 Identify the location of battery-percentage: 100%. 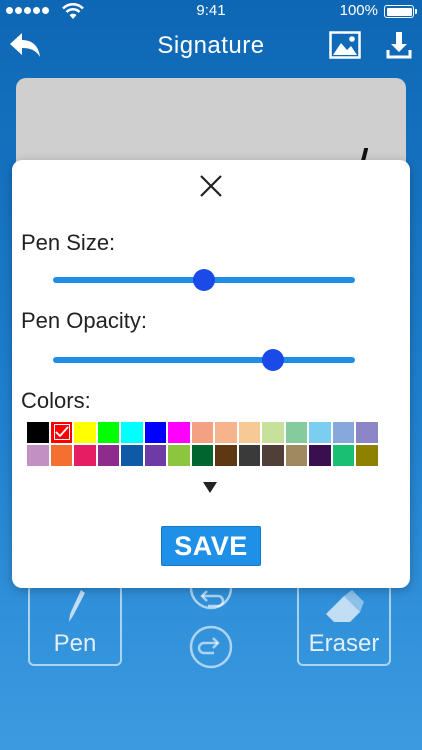
(358, 10).